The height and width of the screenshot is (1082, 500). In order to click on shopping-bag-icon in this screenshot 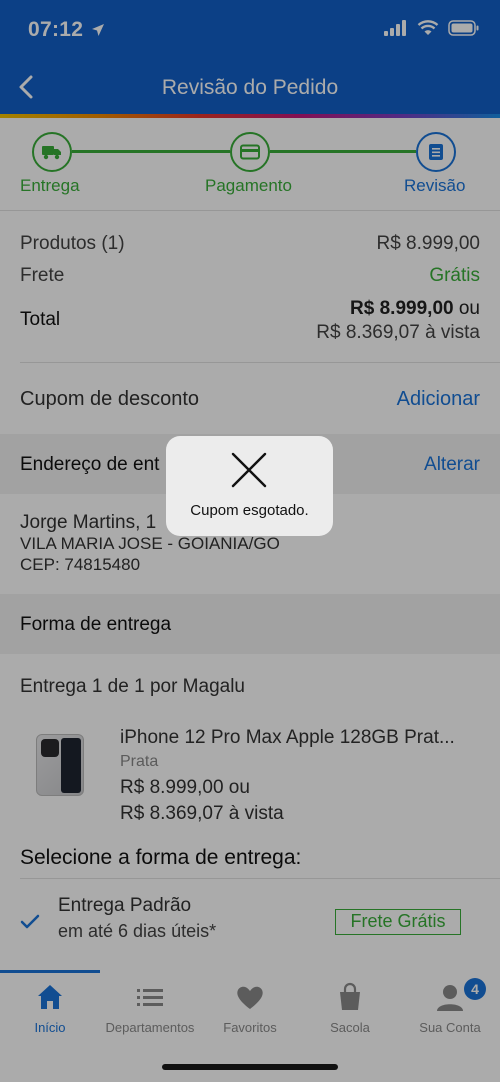, I will do `click(350, 996)`.